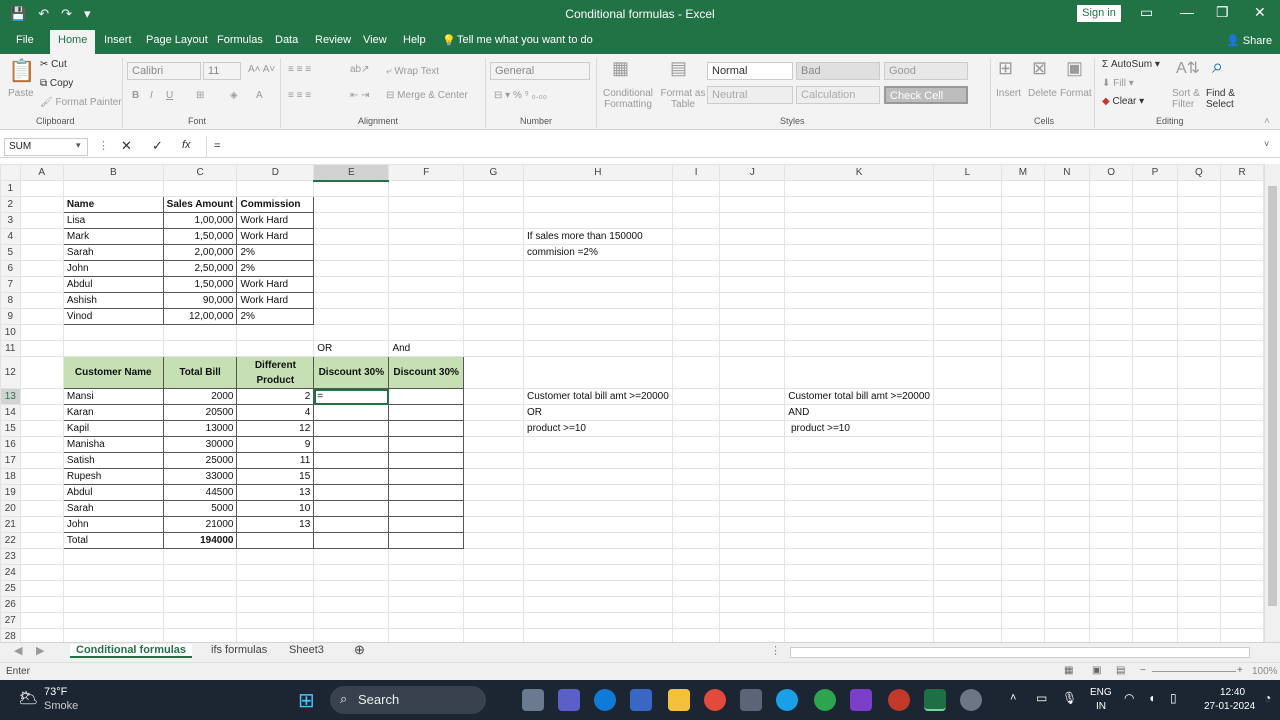  What do you see at coordinates (113, 396) in the screenshot?
I see `cell-b13: Mansi` at bounding box center [113, 396].